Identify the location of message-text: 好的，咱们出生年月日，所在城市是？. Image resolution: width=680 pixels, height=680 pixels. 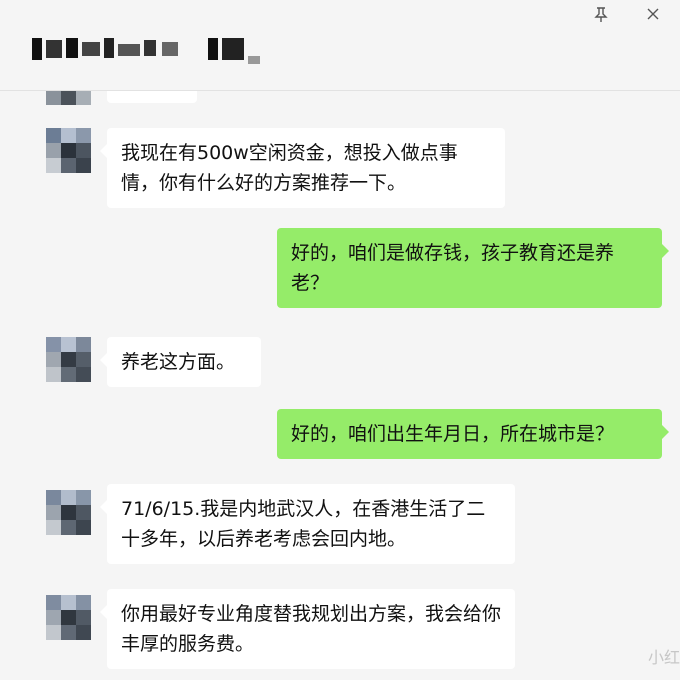
(453, 434).